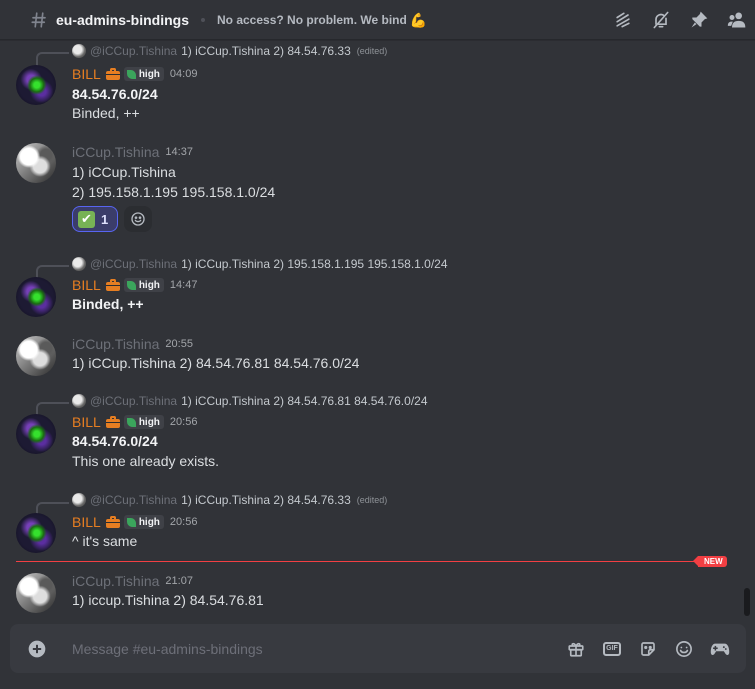 This screenshot has height=689, width=755. What do you see at coordinates (747, 602) in the screenshot?
I see `scrollbar-thumb` at bounding box center [747, 602].